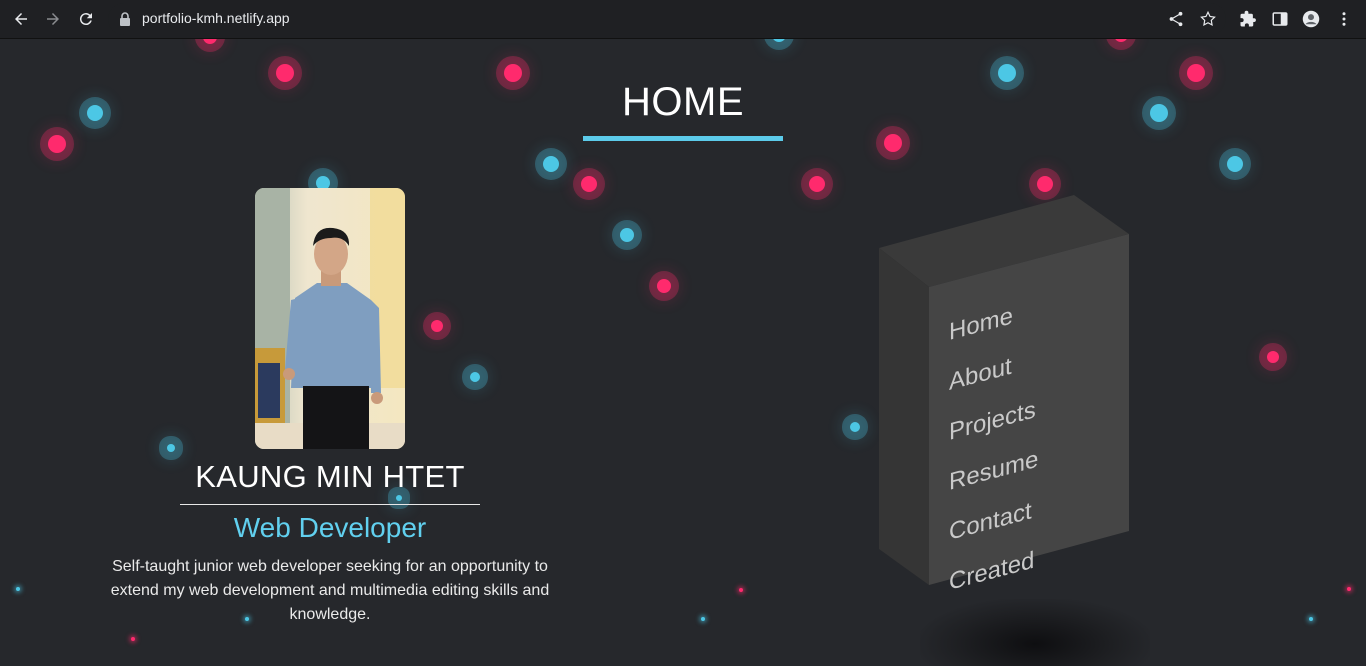 The height and width of the screenshot is (666, 1366). Describe the element at coordinates (667, 19) in the screenshot. I see `address-bar: portfolio-kmh.netlify.app` at that location.